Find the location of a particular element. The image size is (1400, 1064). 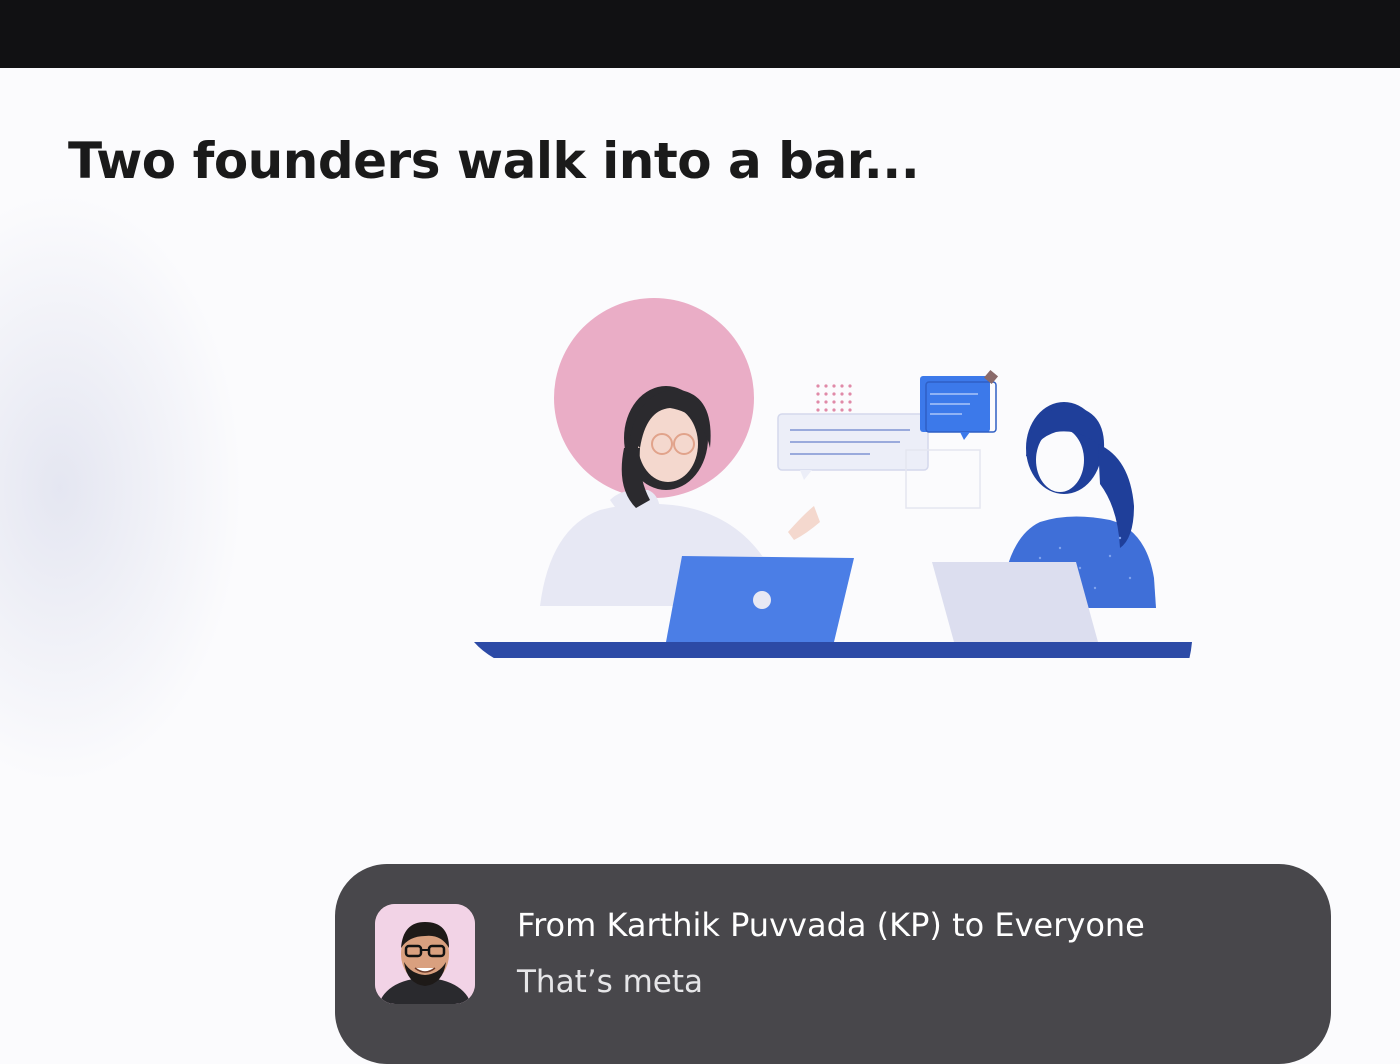

blue-chat-bubble is located at coordinates (959, 404).